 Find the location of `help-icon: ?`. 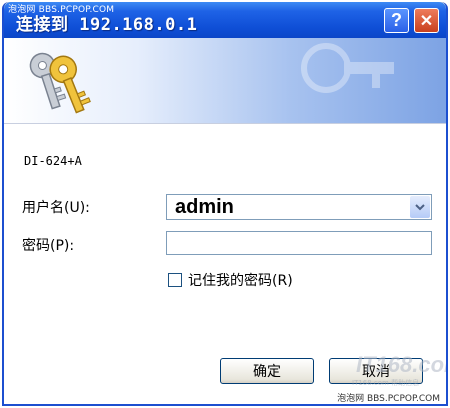

help-icon: ? is located at coordinates (396, 20).